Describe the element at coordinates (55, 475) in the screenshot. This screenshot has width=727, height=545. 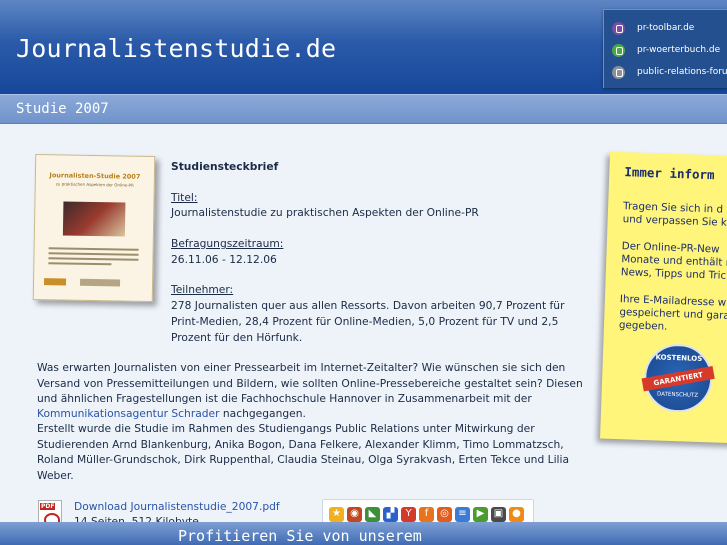
I see `body-line: Weber.` at that location.